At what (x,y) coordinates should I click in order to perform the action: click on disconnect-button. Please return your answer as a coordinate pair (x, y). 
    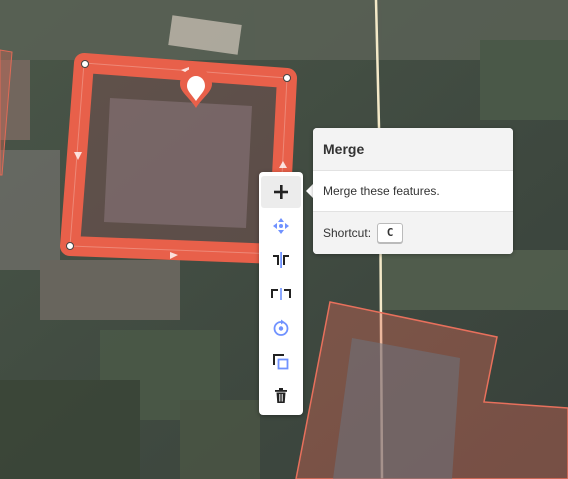
    Looking at the image, I should click on (281, 294).